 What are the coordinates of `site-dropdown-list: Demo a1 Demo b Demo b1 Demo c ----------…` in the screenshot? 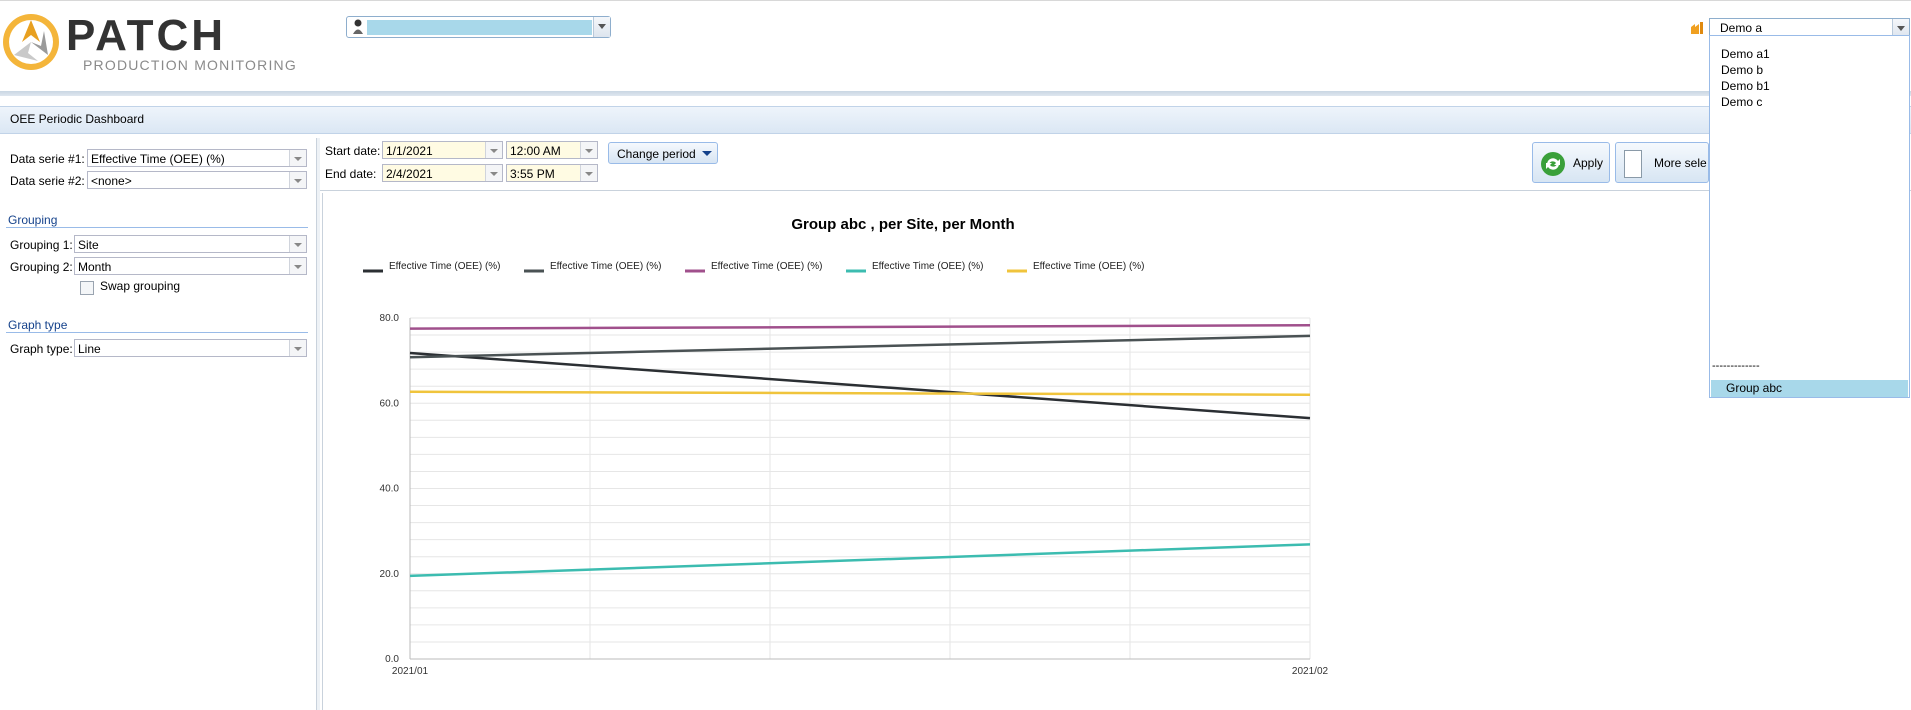 It's located at (1809, 216).